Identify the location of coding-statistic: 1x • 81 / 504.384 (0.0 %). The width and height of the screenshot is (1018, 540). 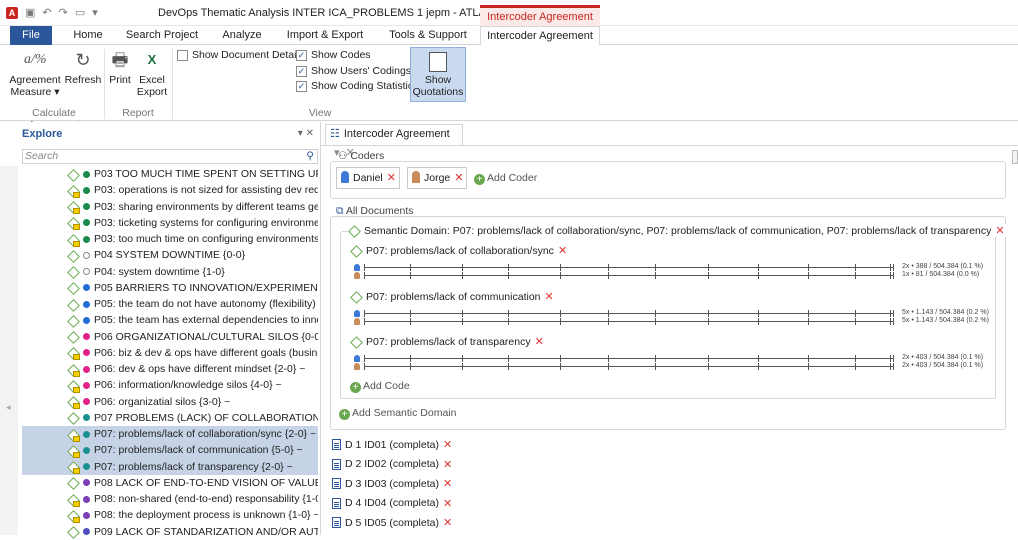
(941, 274).